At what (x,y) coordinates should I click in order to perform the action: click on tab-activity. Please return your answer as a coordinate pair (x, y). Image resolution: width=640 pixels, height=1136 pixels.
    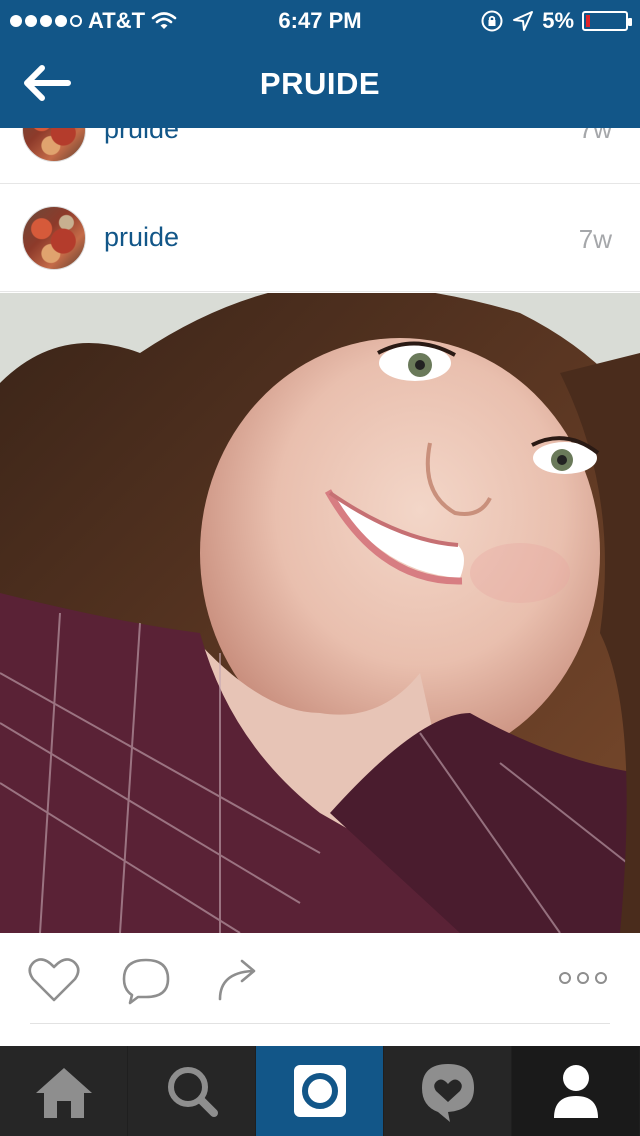
    Looking at the image, I should click on (448, 1091).